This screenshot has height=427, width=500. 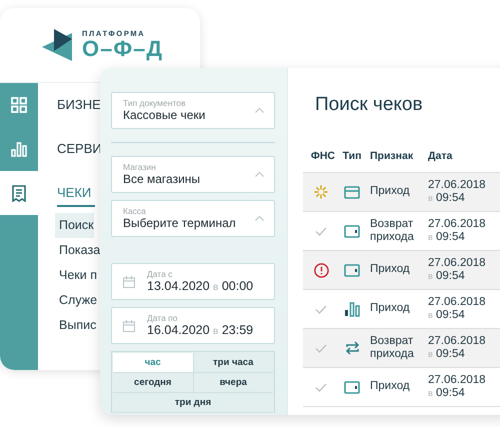 I want to click on submenu-item: Показа, so click(x=77, y=250).